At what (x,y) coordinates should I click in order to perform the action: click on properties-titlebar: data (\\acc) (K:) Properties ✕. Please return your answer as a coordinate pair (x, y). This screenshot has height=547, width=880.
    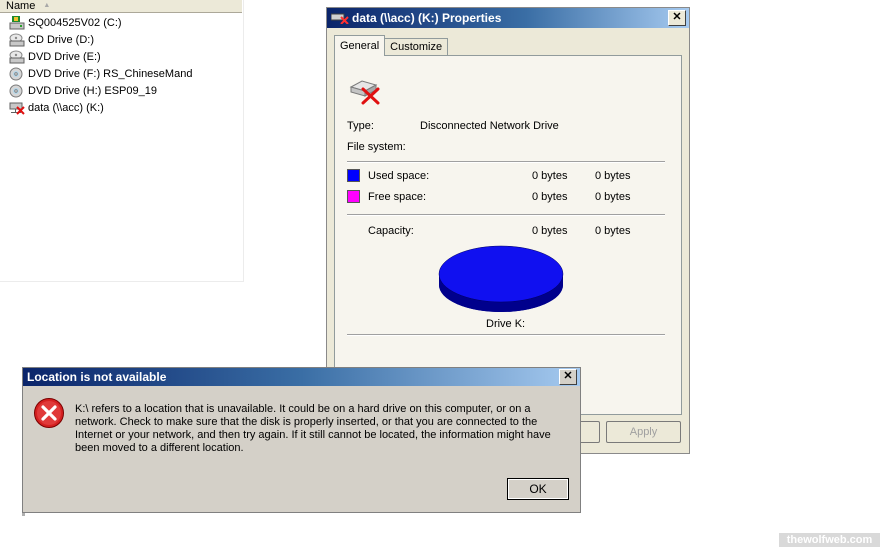
    Looking at the image, I should click on (508, 18).